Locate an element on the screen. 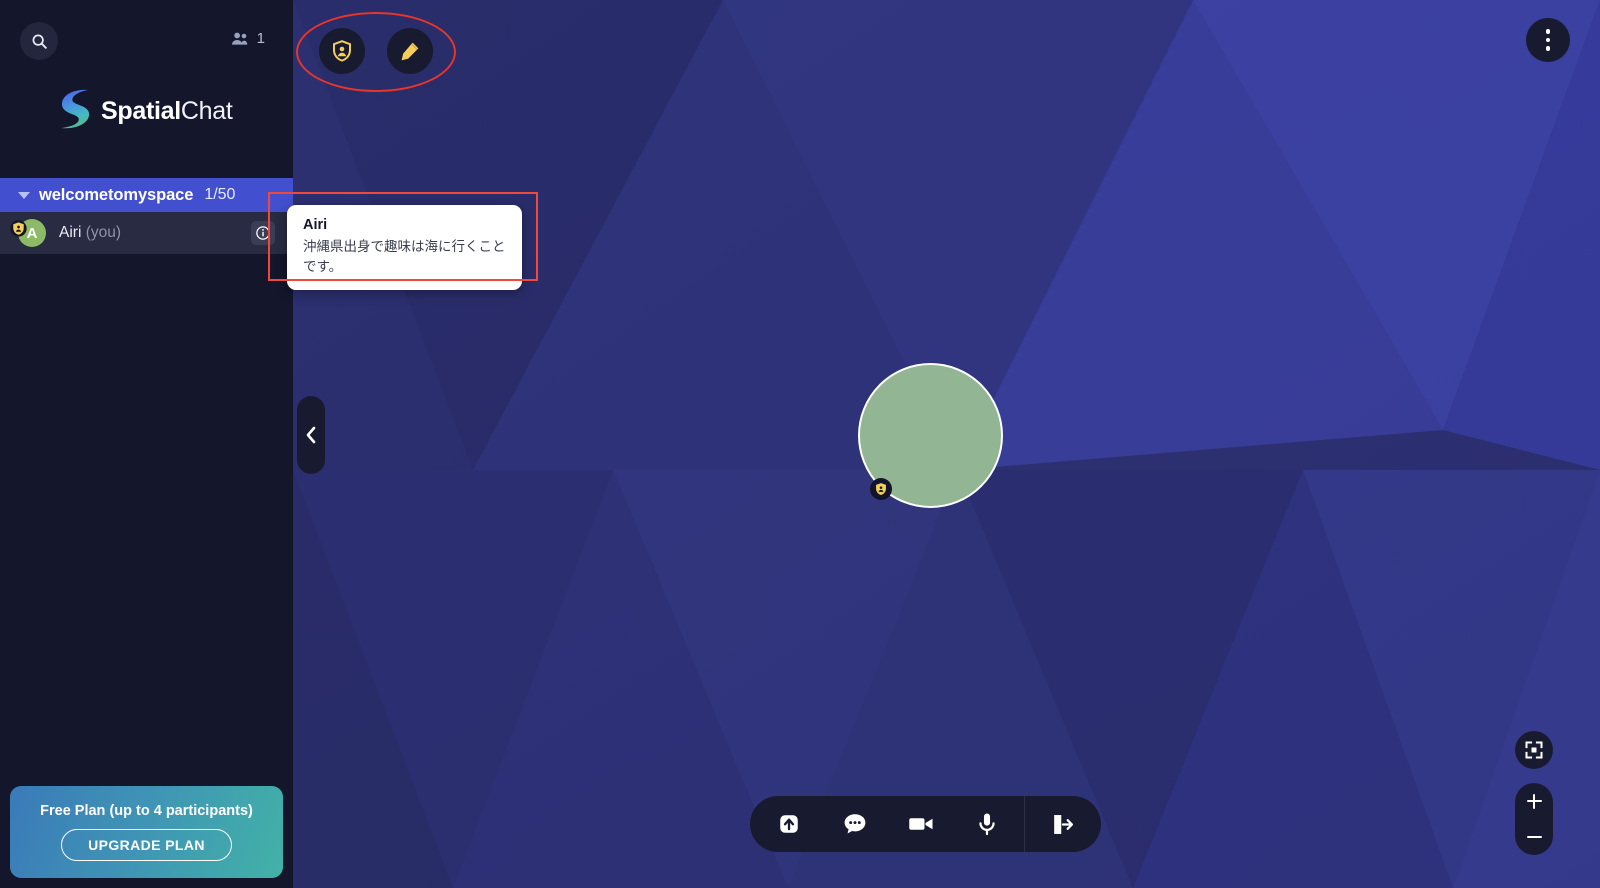  brand-bold: Spatial is located at coordinates (141, 110).